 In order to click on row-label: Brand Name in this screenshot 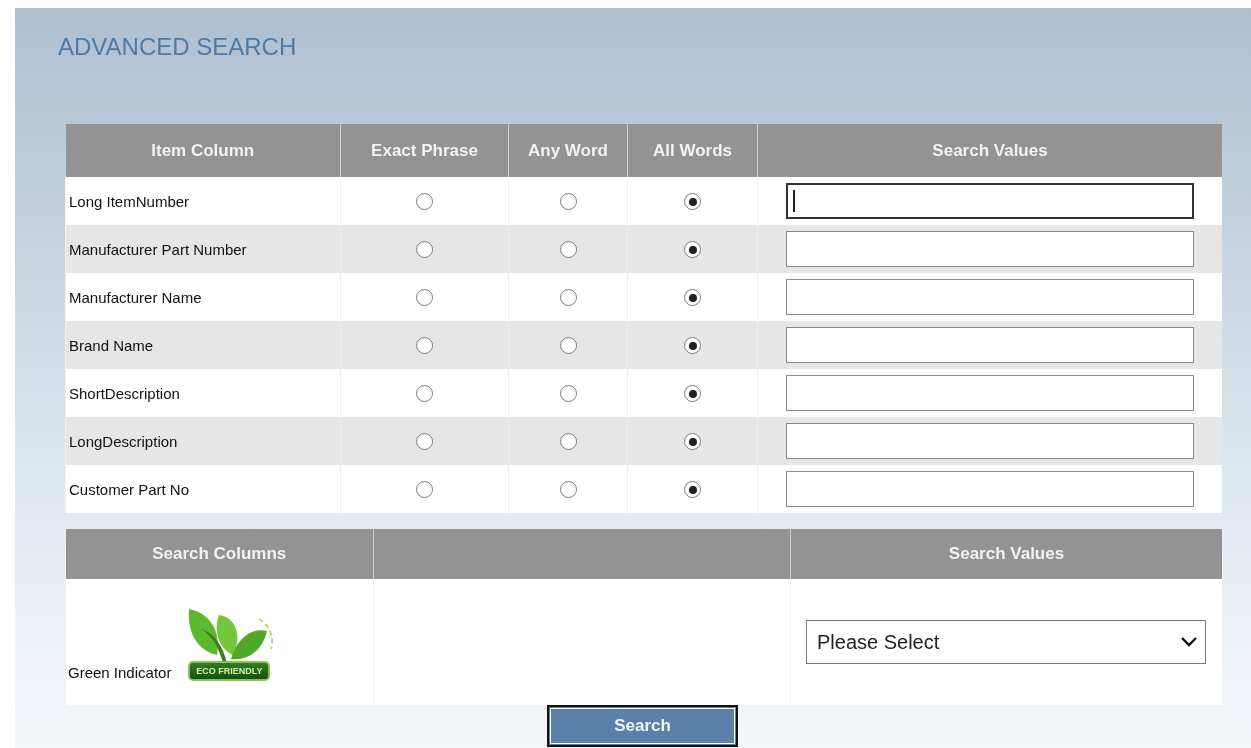, I will do `click(203, 345)`.